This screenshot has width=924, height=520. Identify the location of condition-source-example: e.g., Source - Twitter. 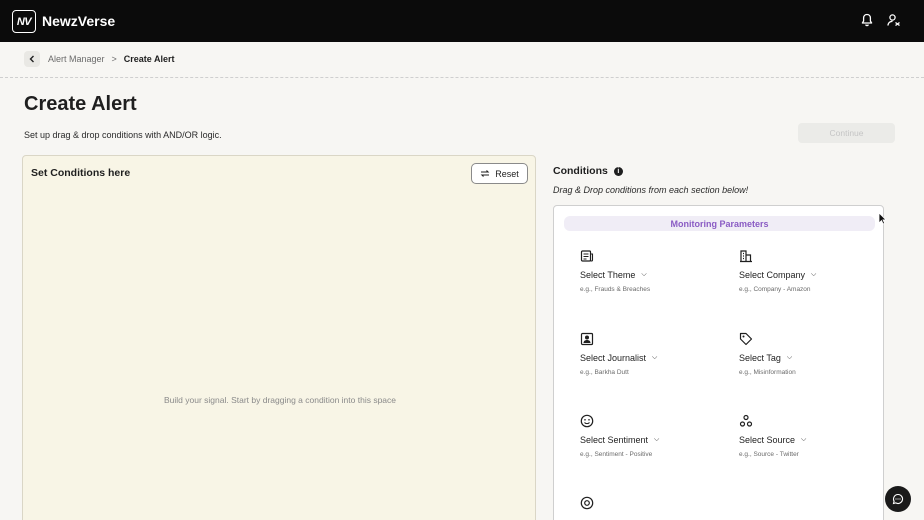
(769, 454).